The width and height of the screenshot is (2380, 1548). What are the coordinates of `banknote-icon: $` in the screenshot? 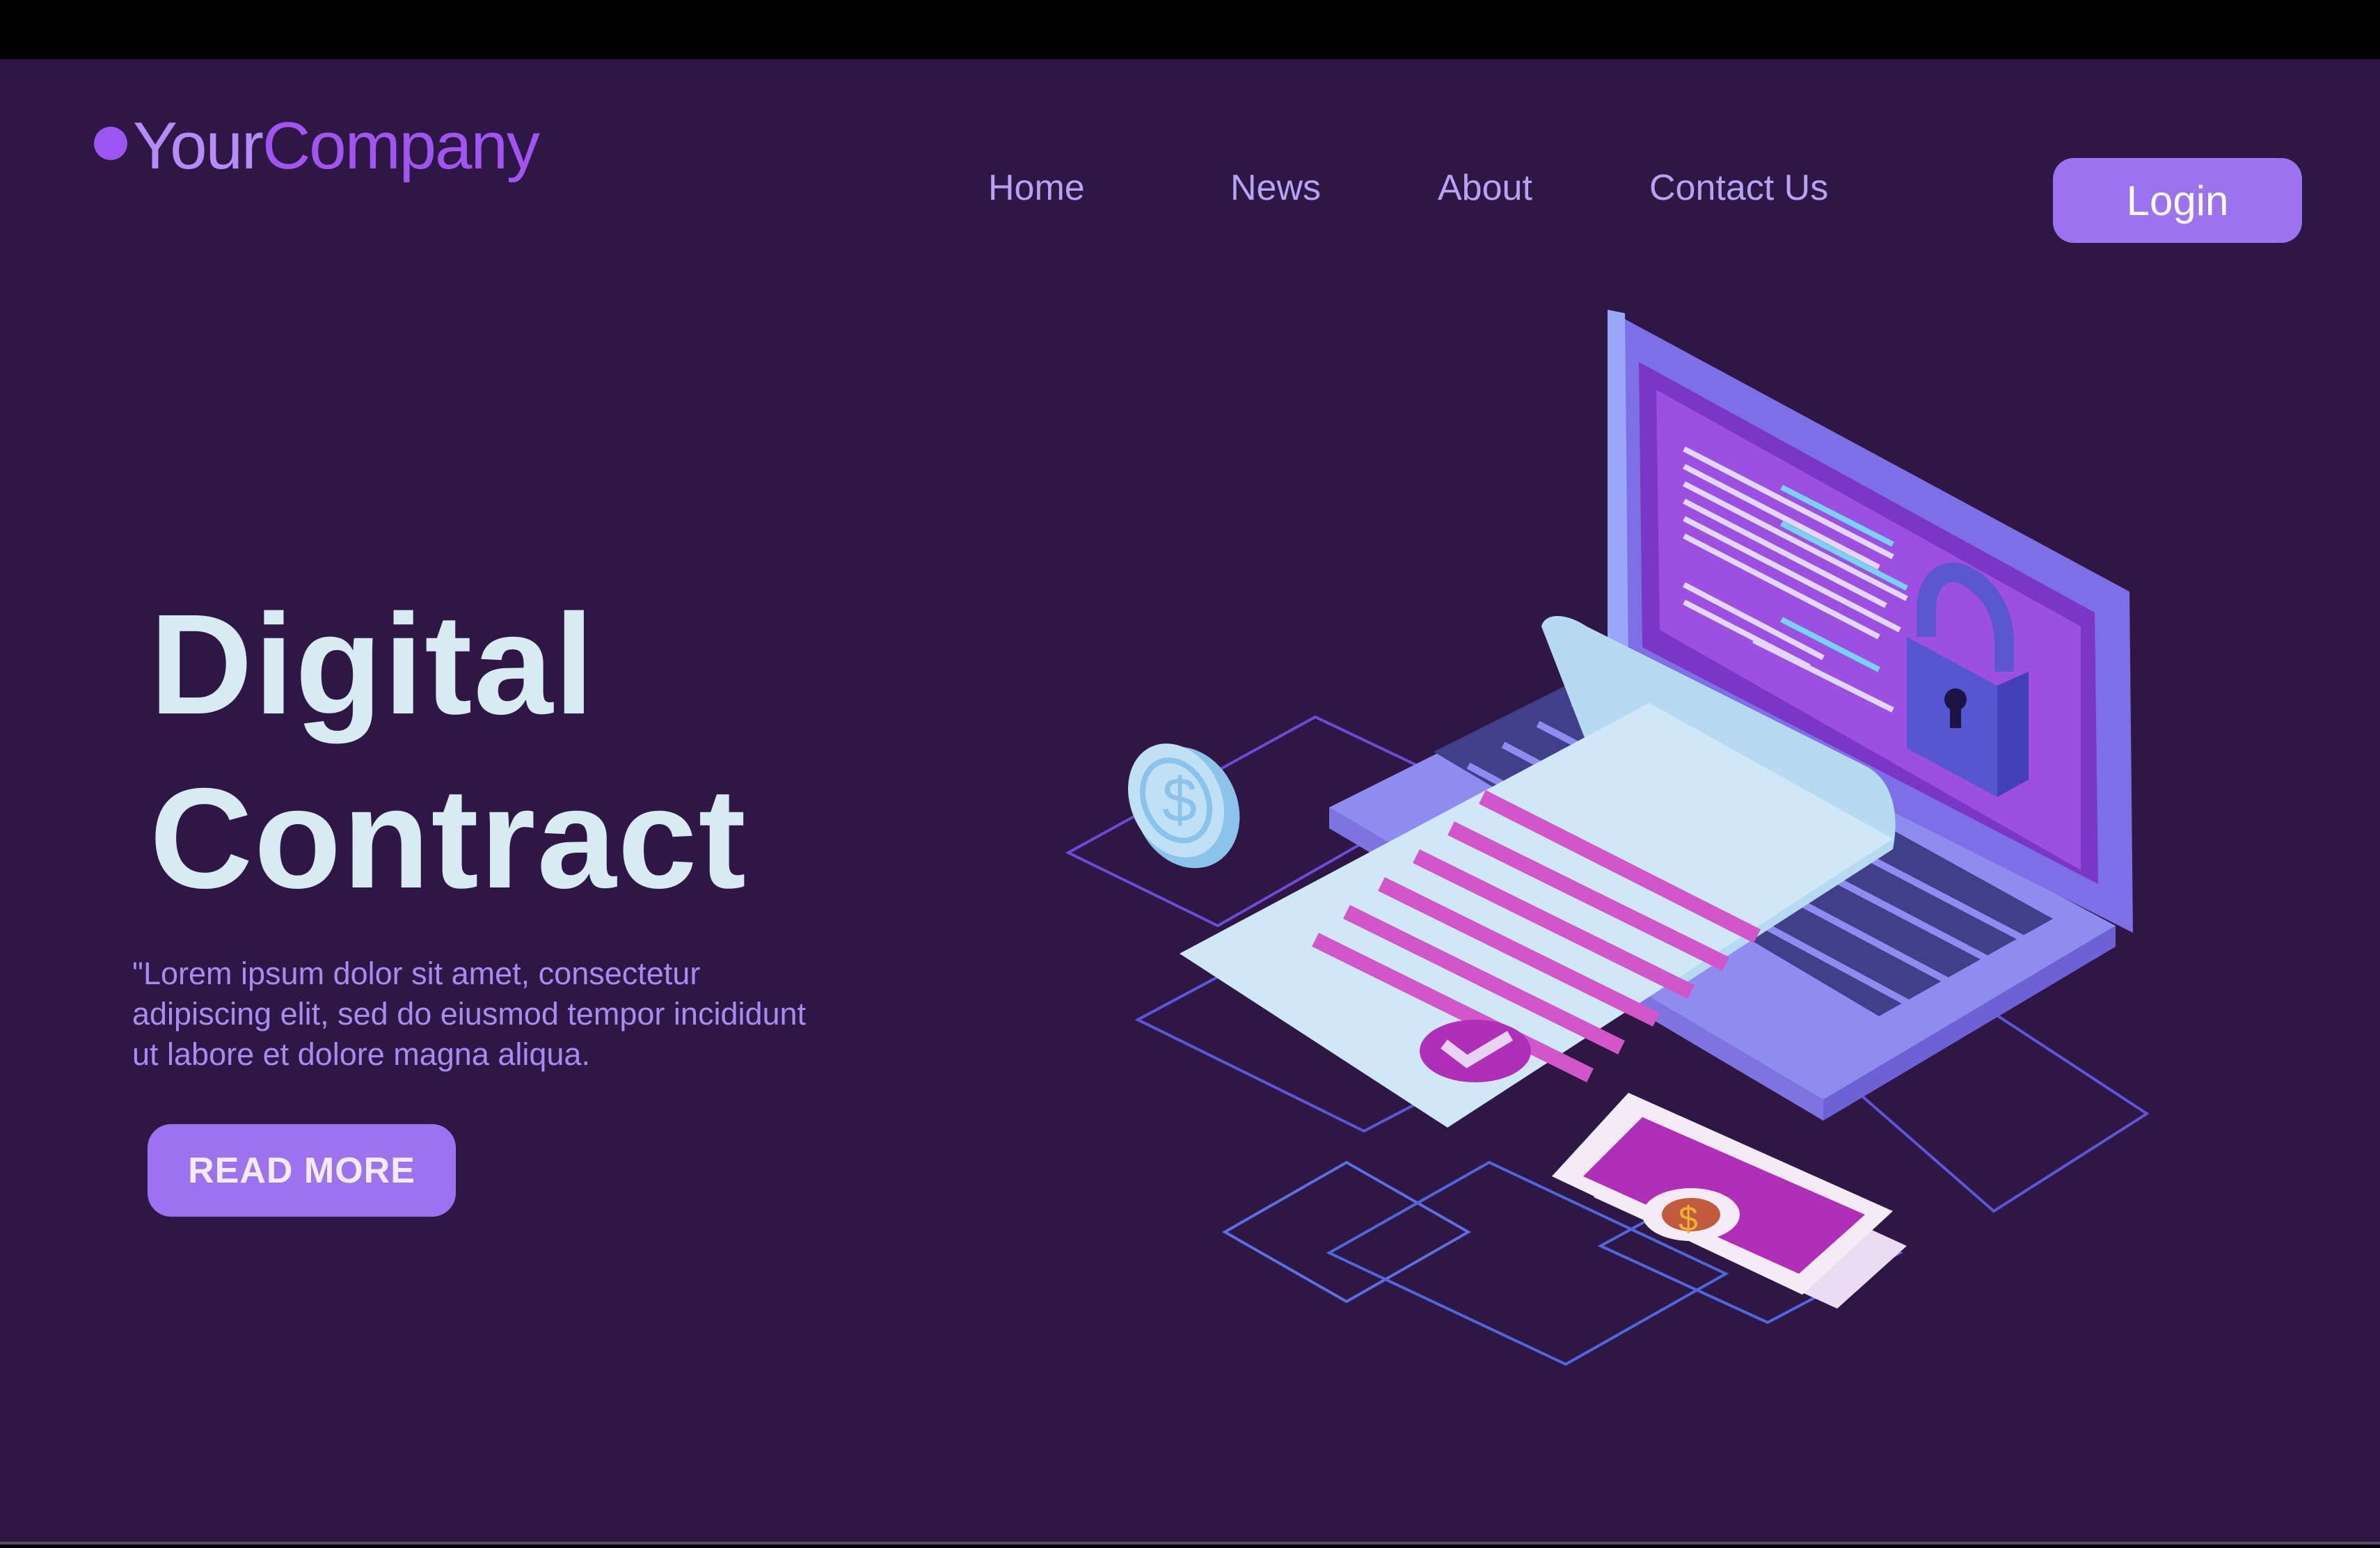 It's located at (1730, 1201).